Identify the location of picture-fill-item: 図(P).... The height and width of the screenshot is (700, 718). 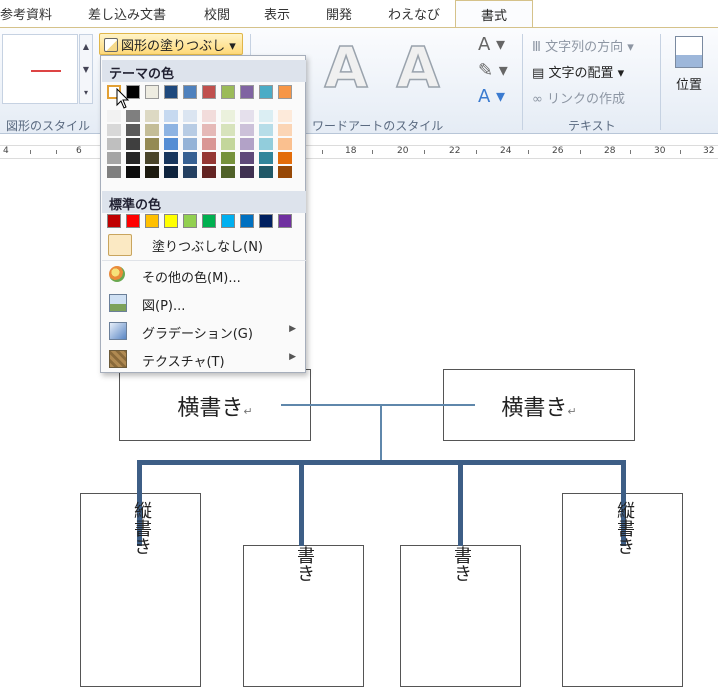
(204, 304).